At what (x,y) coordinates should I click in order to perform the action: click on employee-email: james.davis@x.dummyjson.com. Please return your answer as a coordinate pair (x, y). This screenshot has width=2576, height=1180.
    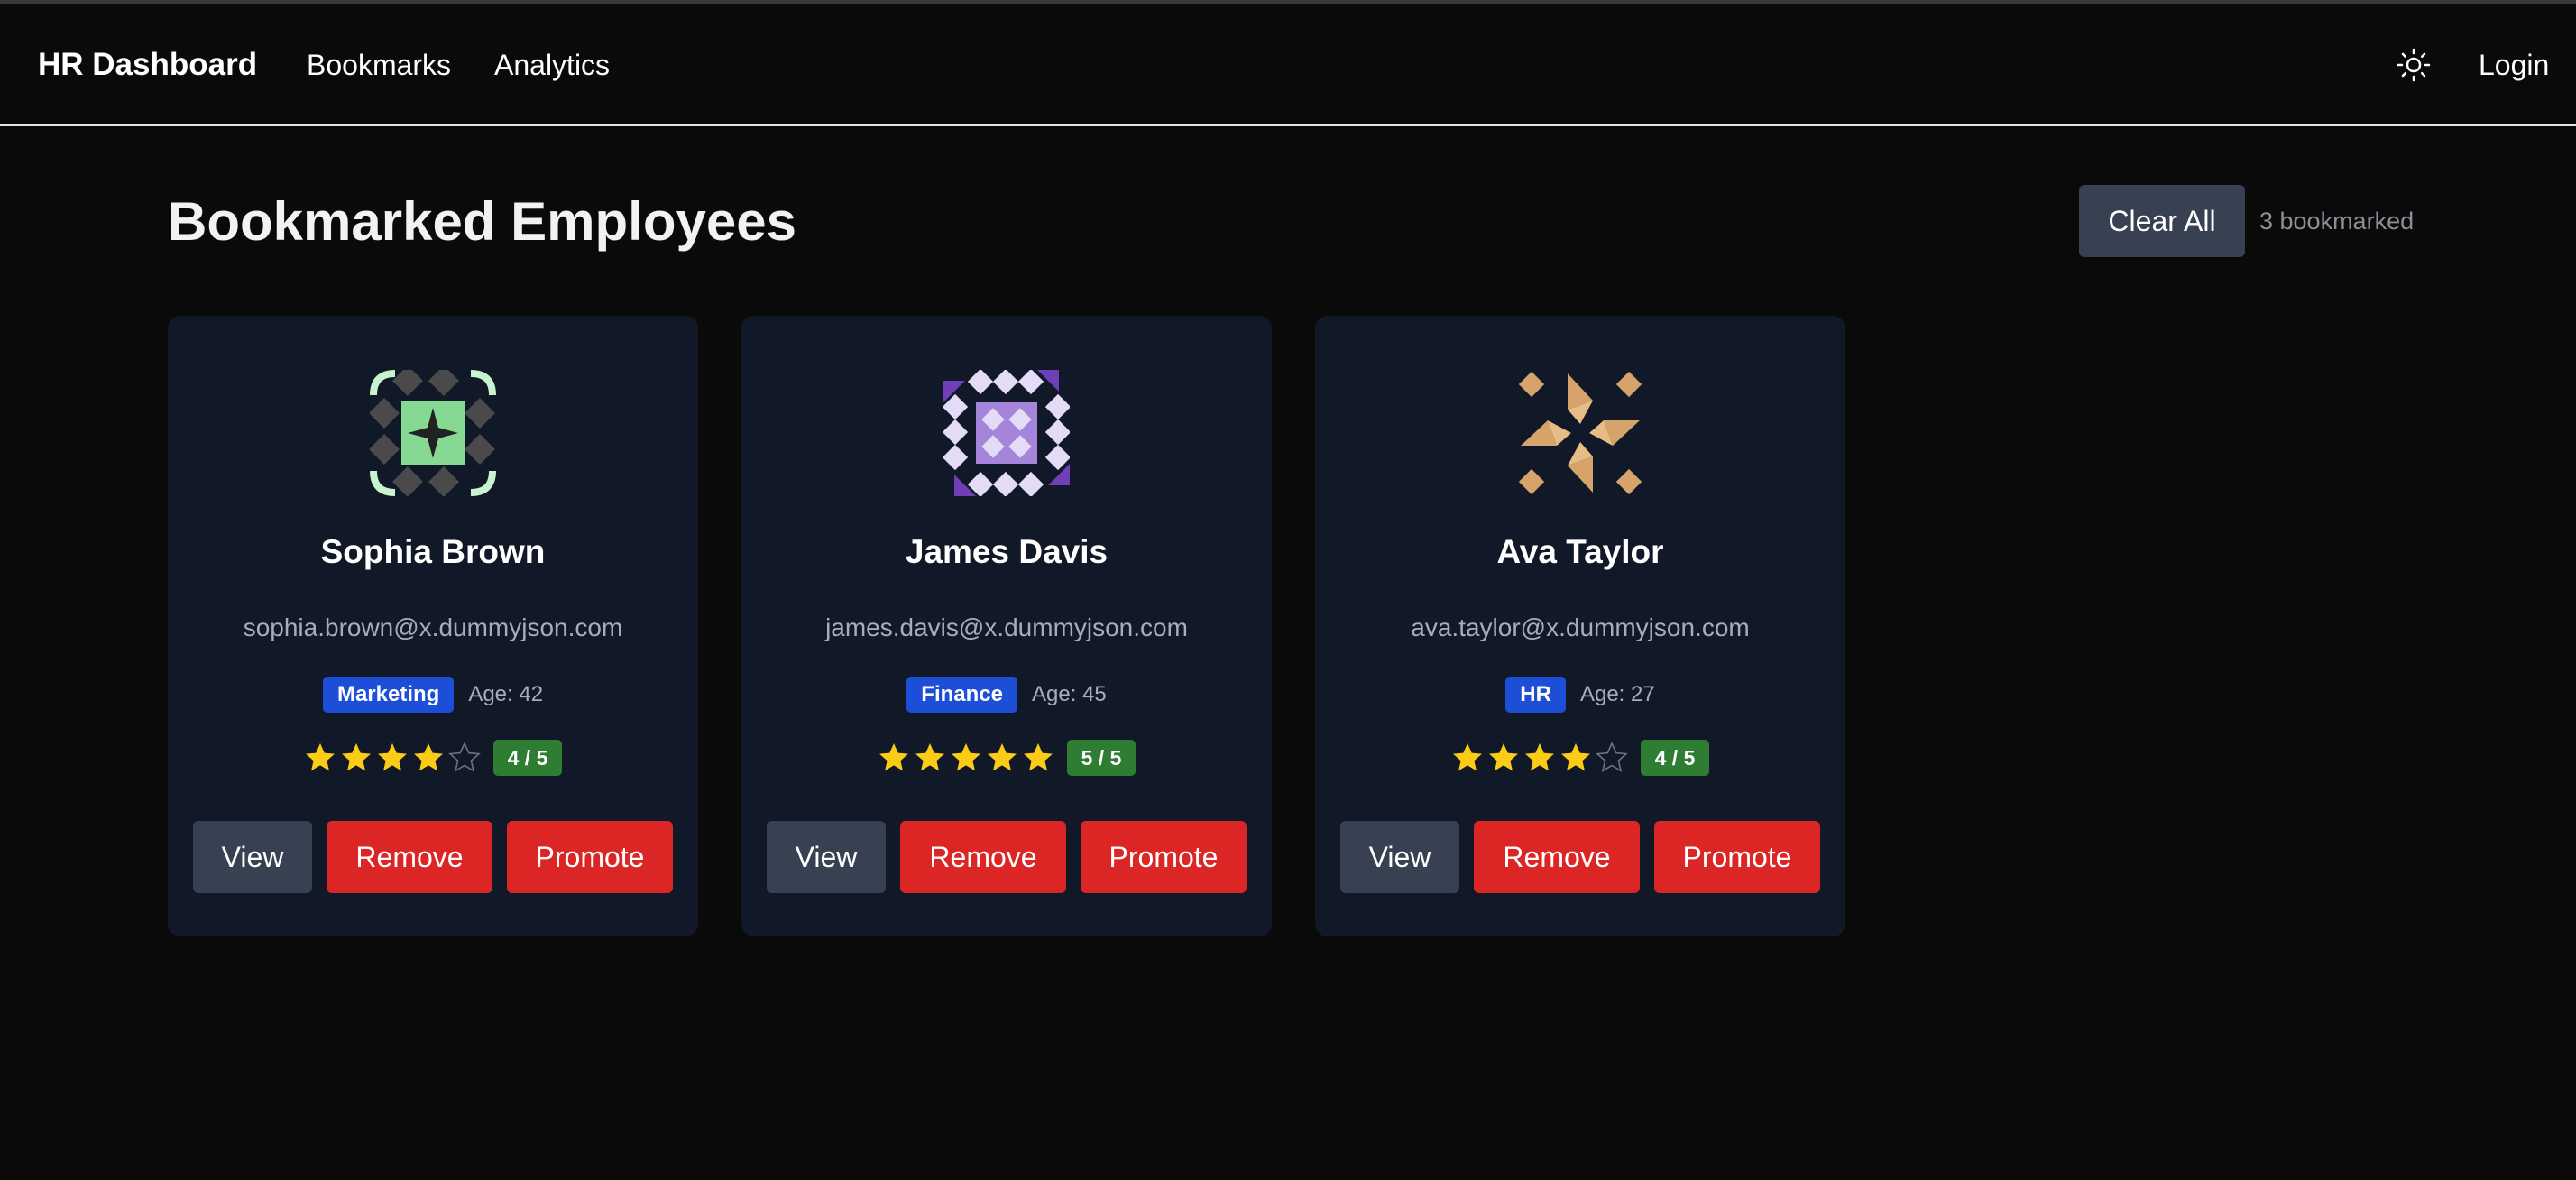
    Looking at the image, I should click on (1006, 627).